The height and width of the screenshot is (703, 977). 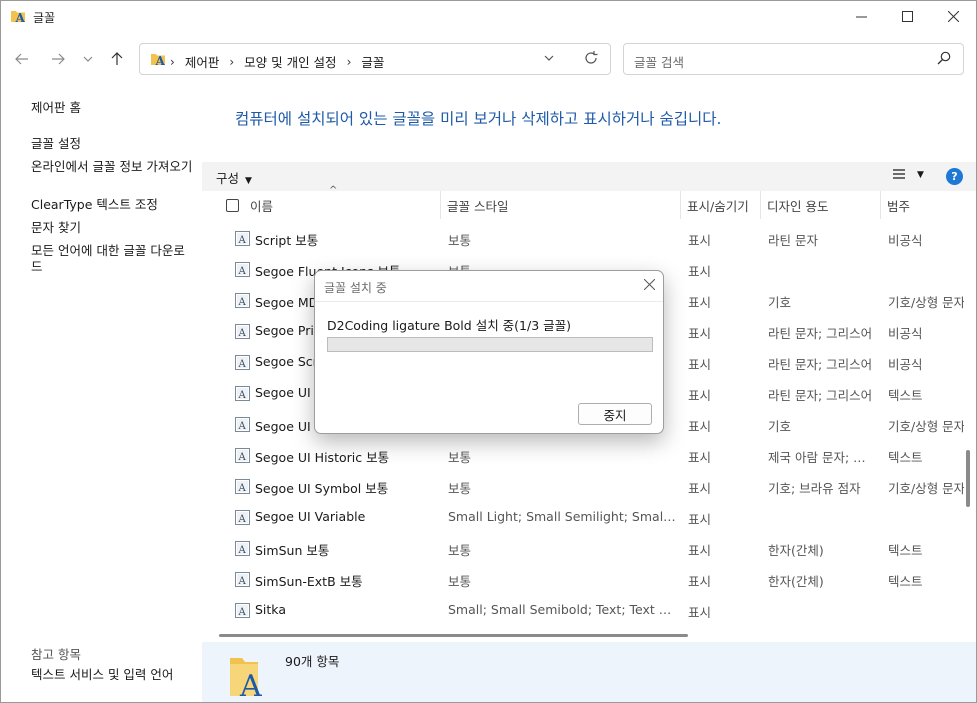 I want to click on breadcrumb-fonts: 글꼴, so click(x=372, y=61).